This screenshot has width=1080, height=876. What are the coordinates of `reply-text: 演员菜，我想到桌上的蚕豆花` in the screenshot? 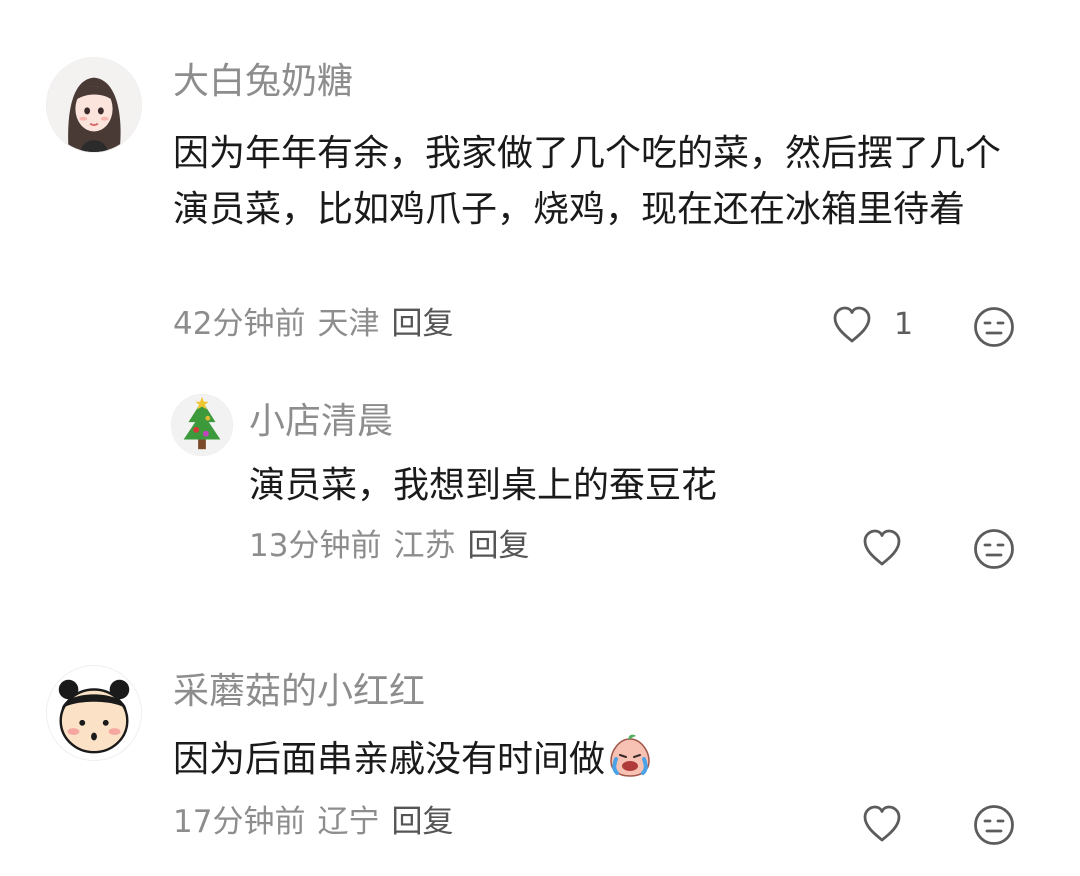 It's located at (483, 485).